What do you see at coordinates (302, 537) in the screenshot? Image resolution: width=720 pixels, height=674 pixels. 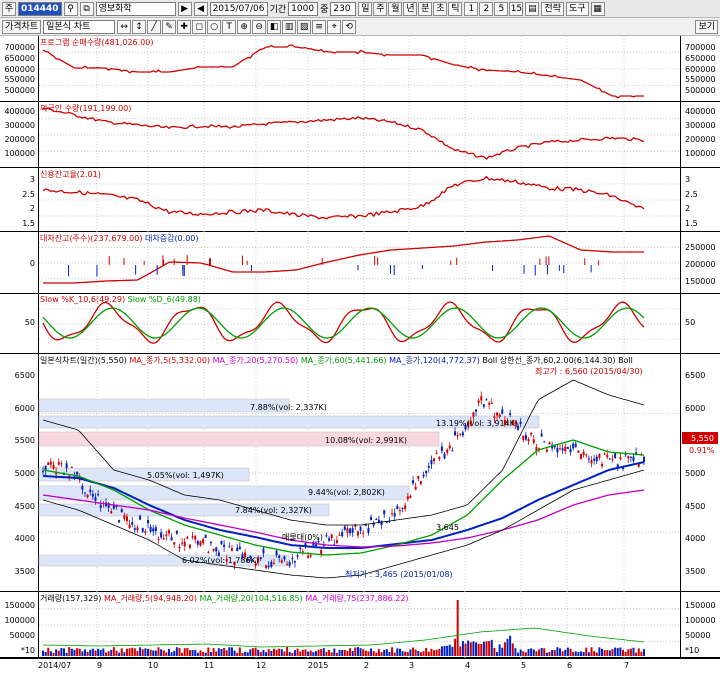 I see `sell-zone-annotation: 매물대(0%)` at bounding box center [302, 537].